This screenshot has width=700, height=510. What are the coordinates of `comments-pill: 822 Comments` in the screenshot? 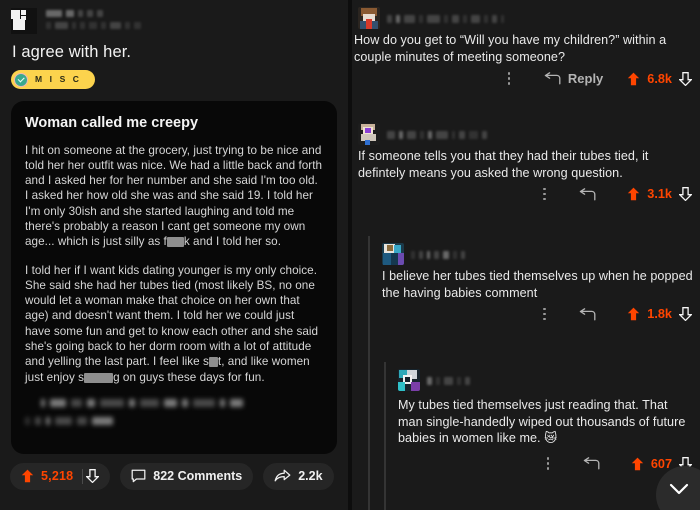 It's located at (187, 476).